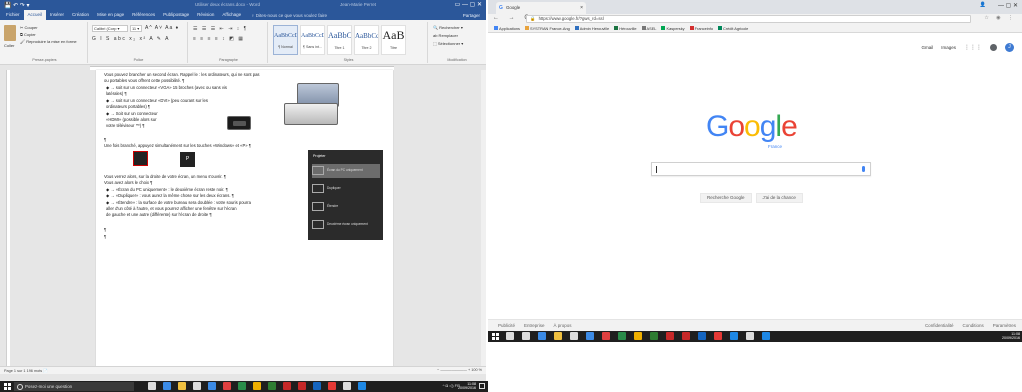  What do you see at coordinates (468, 4) in the screenshot?
I see `window-controls: ▭ — ▢ ✕` at bounding box center [468, 4].